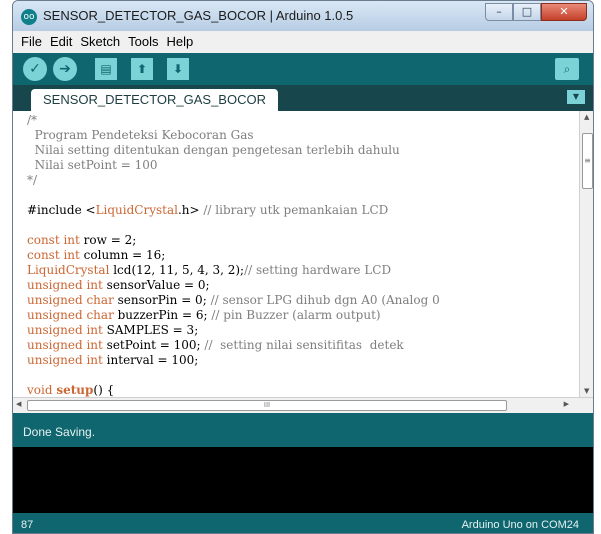  Describe the element at coordinates (61, 42) in the screenshot. I see `menu-edit: Edit` at that location.